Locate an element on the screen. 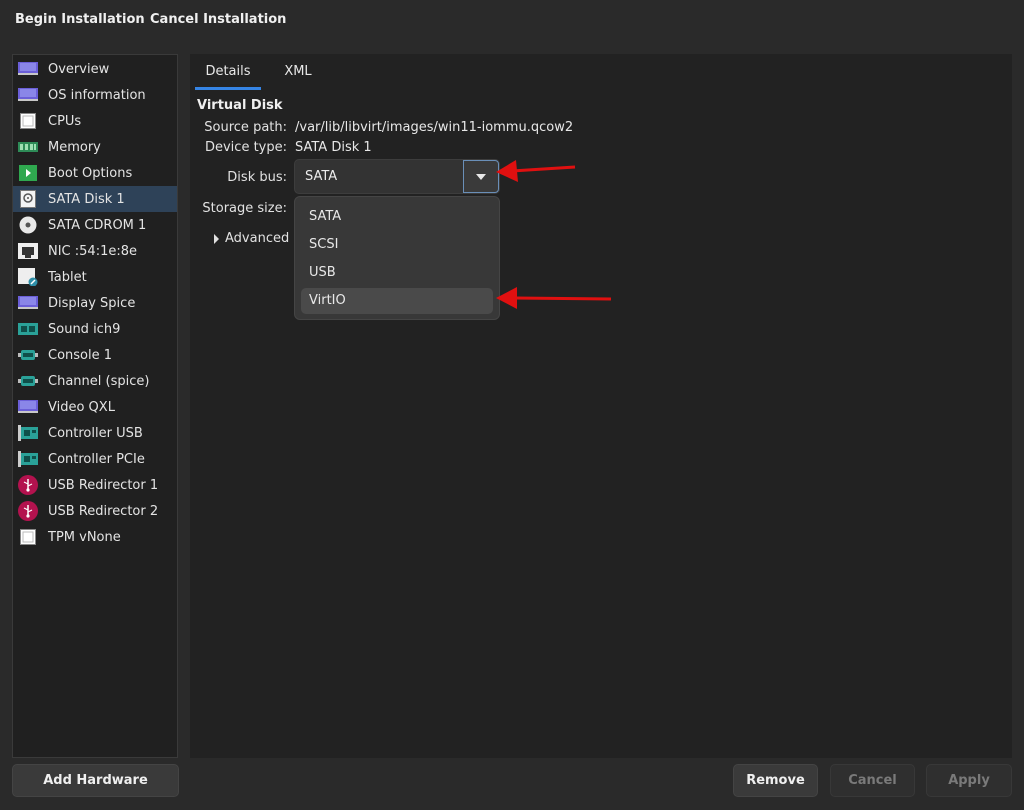 The height and width of the screenshot is (810, 1024). dropdown-option-sata: SATA is located at coordinates (397, 217).